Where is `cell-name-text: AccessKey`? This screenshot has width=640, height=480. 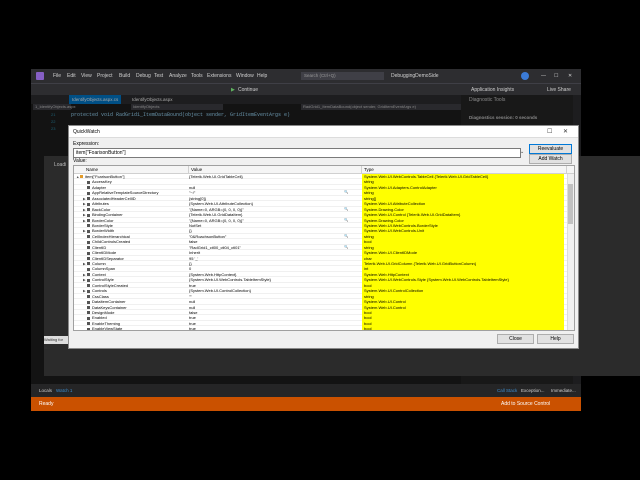 cell-name-text: AccessKey is located at coordinates (102, 182).